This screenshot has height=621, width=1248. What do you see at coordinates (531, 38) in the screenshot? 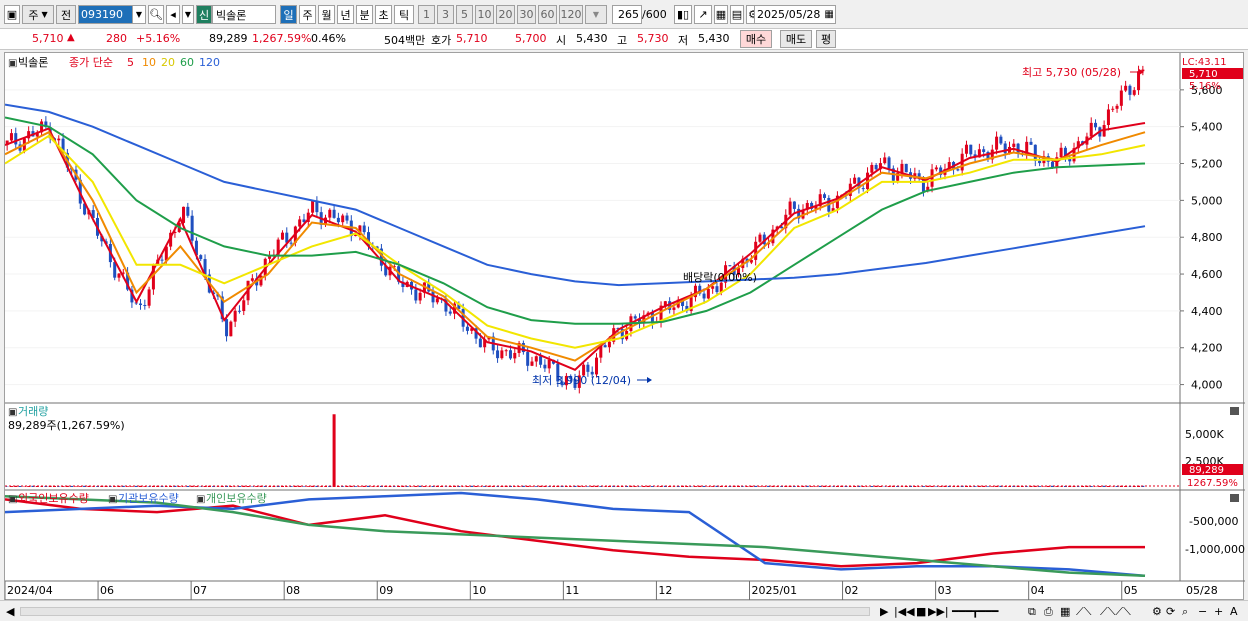
I see `bid-price: 5,700` at bounding box center [531, 38].